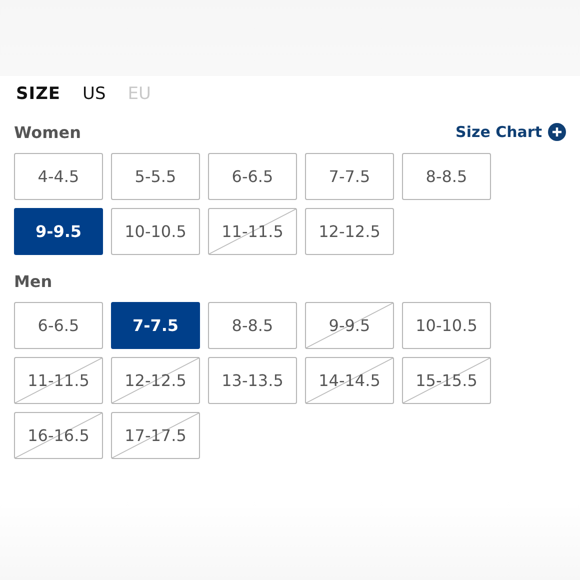 This screenshot has height=580, width=580. Describe the element at coordinates (349, 325) in the screenshot. I see `unavailable-size-option: 9-9.5` at that location.